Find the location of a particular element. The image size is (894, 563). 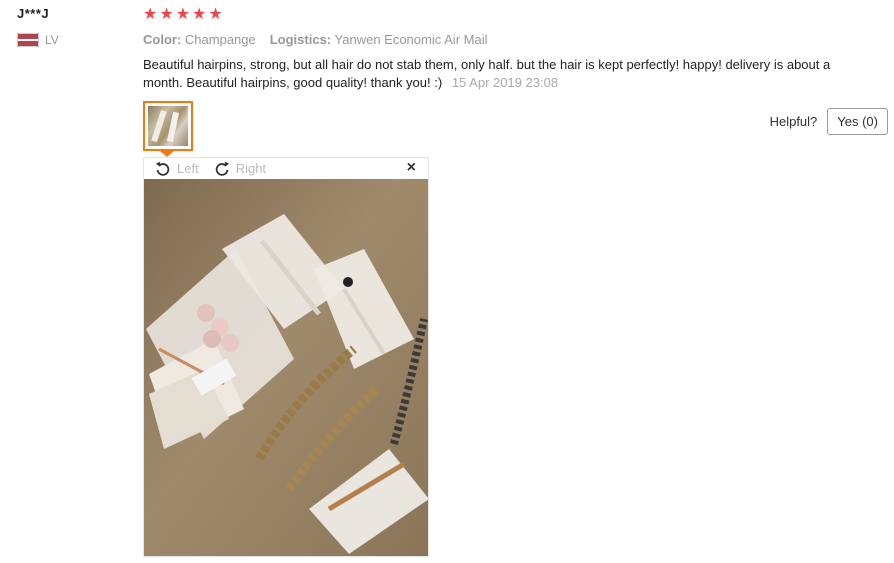

color-label: Color: is located at coordinates (162, 39).